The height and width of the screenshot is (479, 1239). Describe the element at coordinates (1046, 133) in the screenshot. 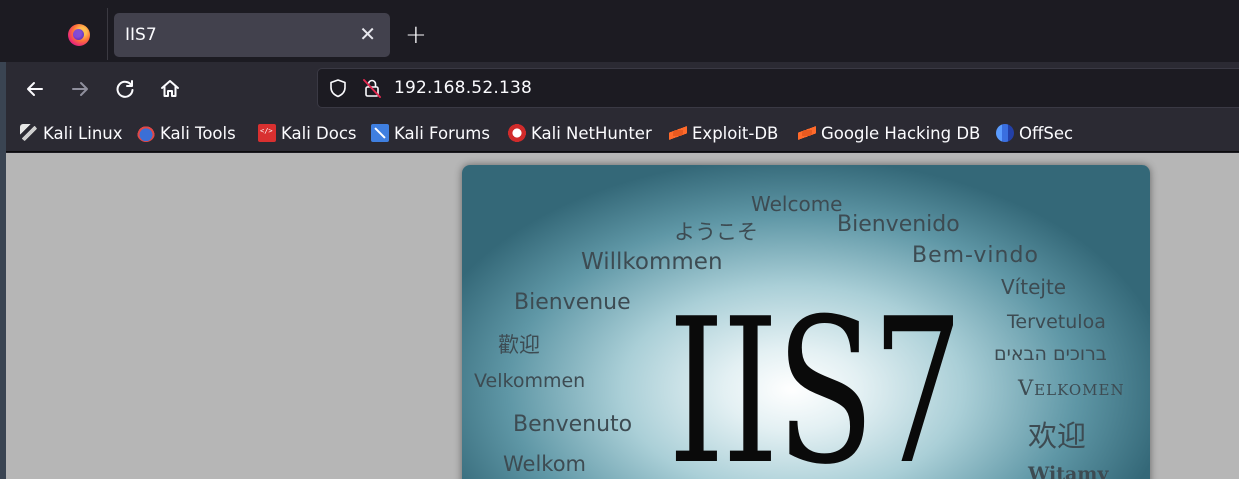

I see `bookmark-label: OffSec` at that location.